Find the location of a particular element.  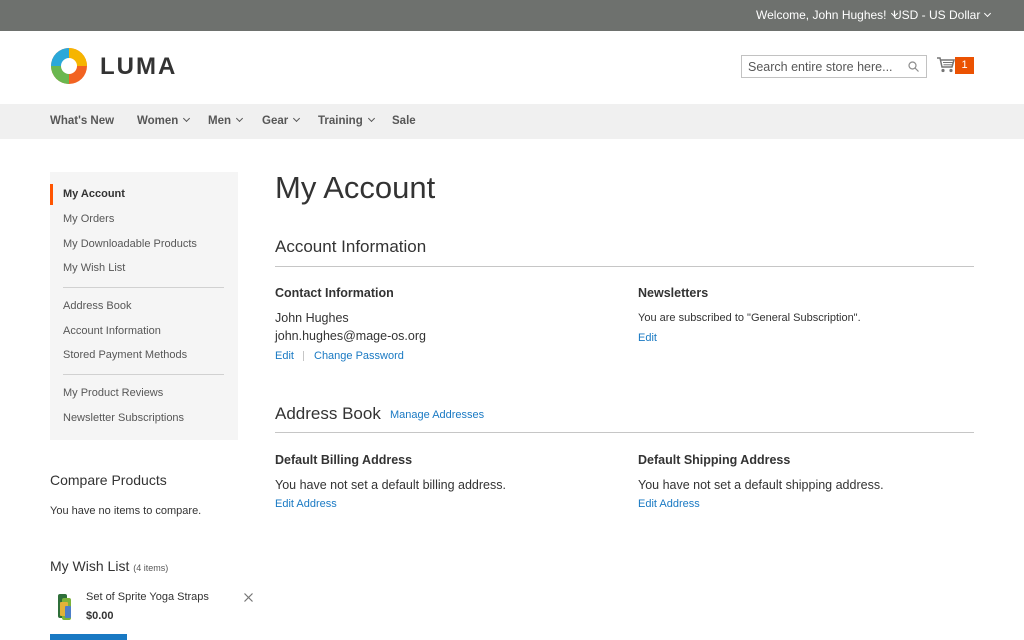

nav-item-gear: Gear is located at coordinates (281, 120).